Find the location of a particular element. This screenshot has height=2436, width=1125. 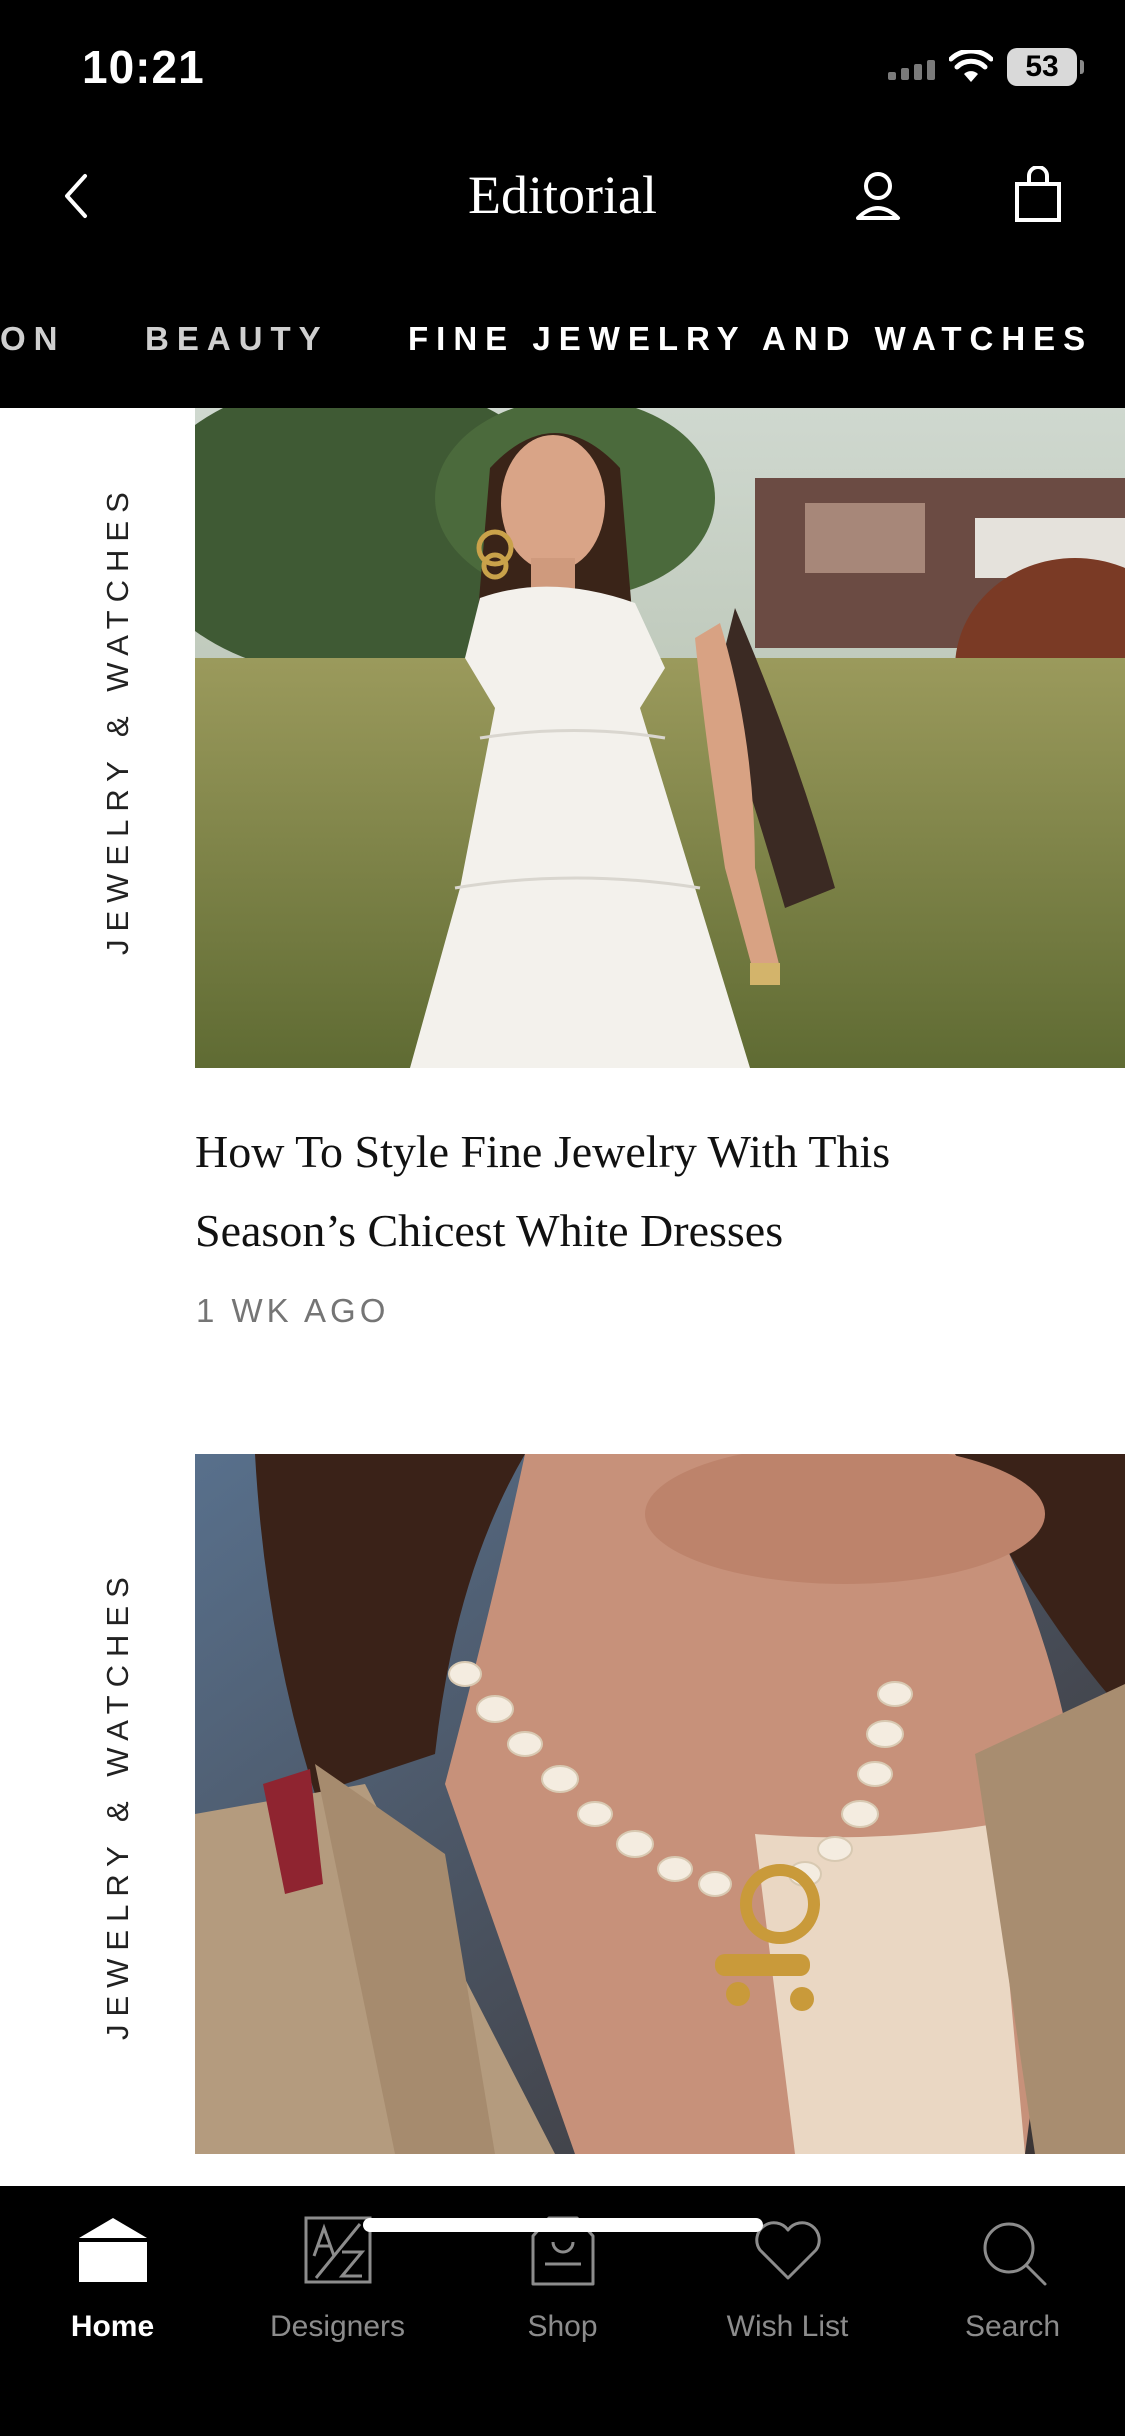

article-timestamp: 1 WK AGO is located at coordinates (293, 1310).